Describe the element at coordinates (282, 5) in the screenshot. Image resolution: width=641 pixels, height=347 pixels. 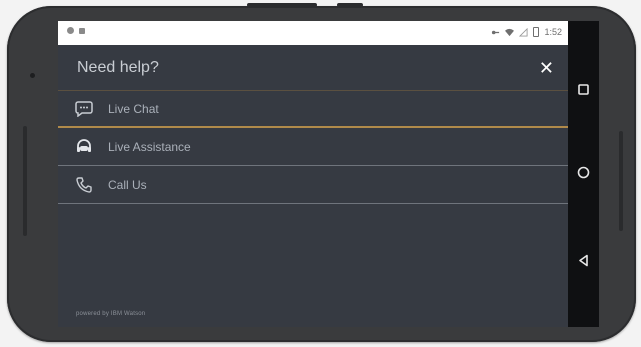
I see `volume-button` at that location.